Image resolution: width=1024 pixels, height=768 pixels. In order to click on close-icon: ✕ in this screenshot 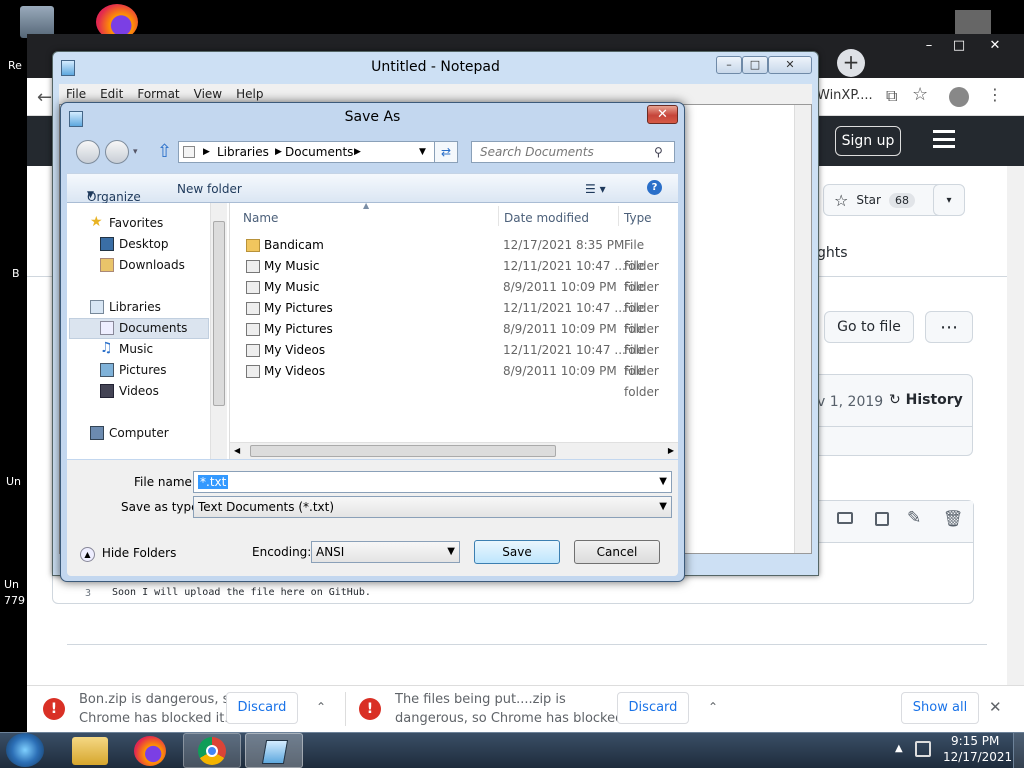, I will do `click(995, 46)`.